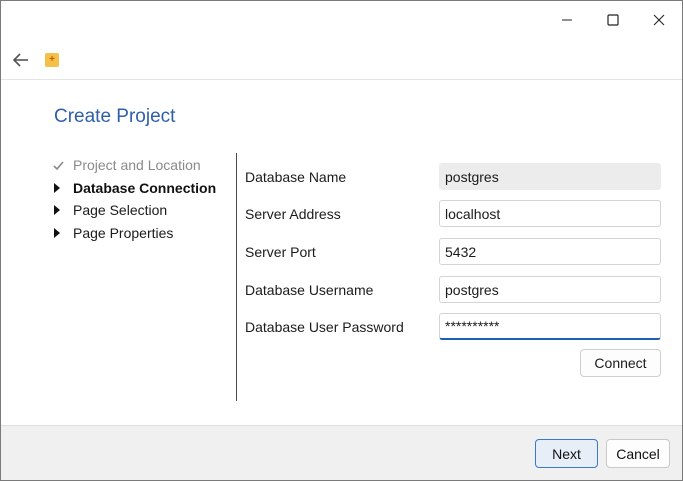 The image size is (683, 481). What do you see at coordinates (620, 363) in the screenshot?
I see `connect-button: Connect` at bounding box center [620, 363].